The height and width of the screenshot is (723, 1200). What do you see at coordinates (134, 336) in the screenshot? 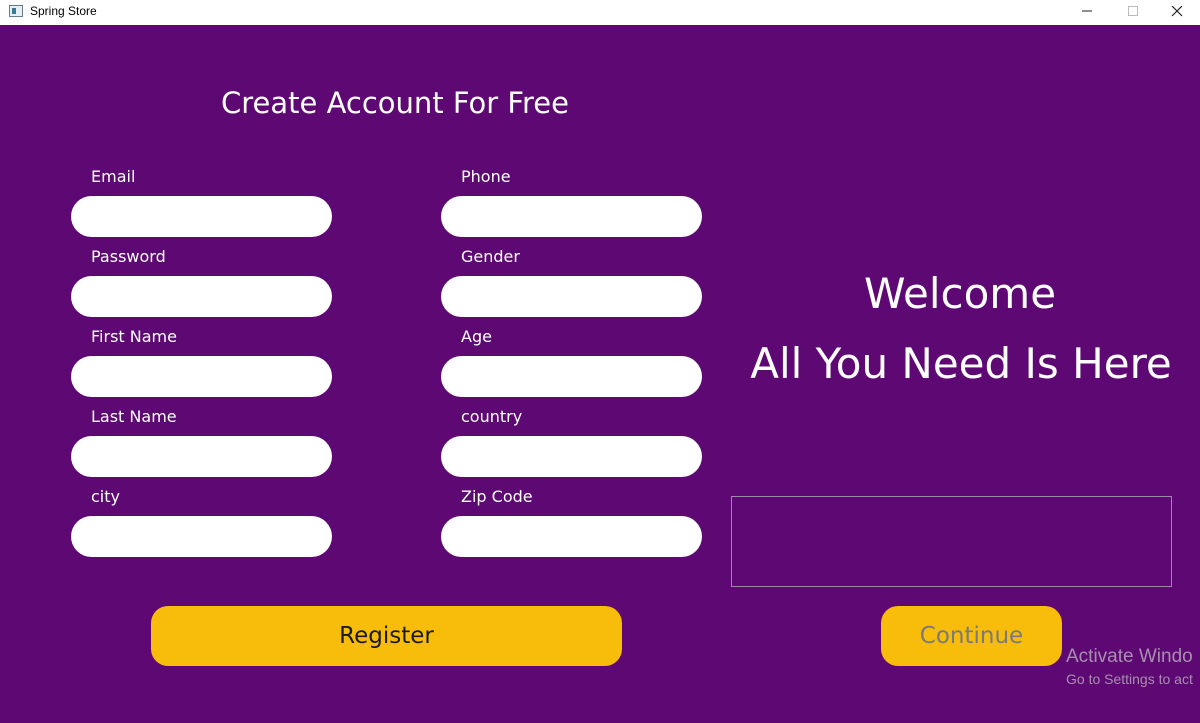
I see `first-name-label: First Name` at bounding box center [134, 336].